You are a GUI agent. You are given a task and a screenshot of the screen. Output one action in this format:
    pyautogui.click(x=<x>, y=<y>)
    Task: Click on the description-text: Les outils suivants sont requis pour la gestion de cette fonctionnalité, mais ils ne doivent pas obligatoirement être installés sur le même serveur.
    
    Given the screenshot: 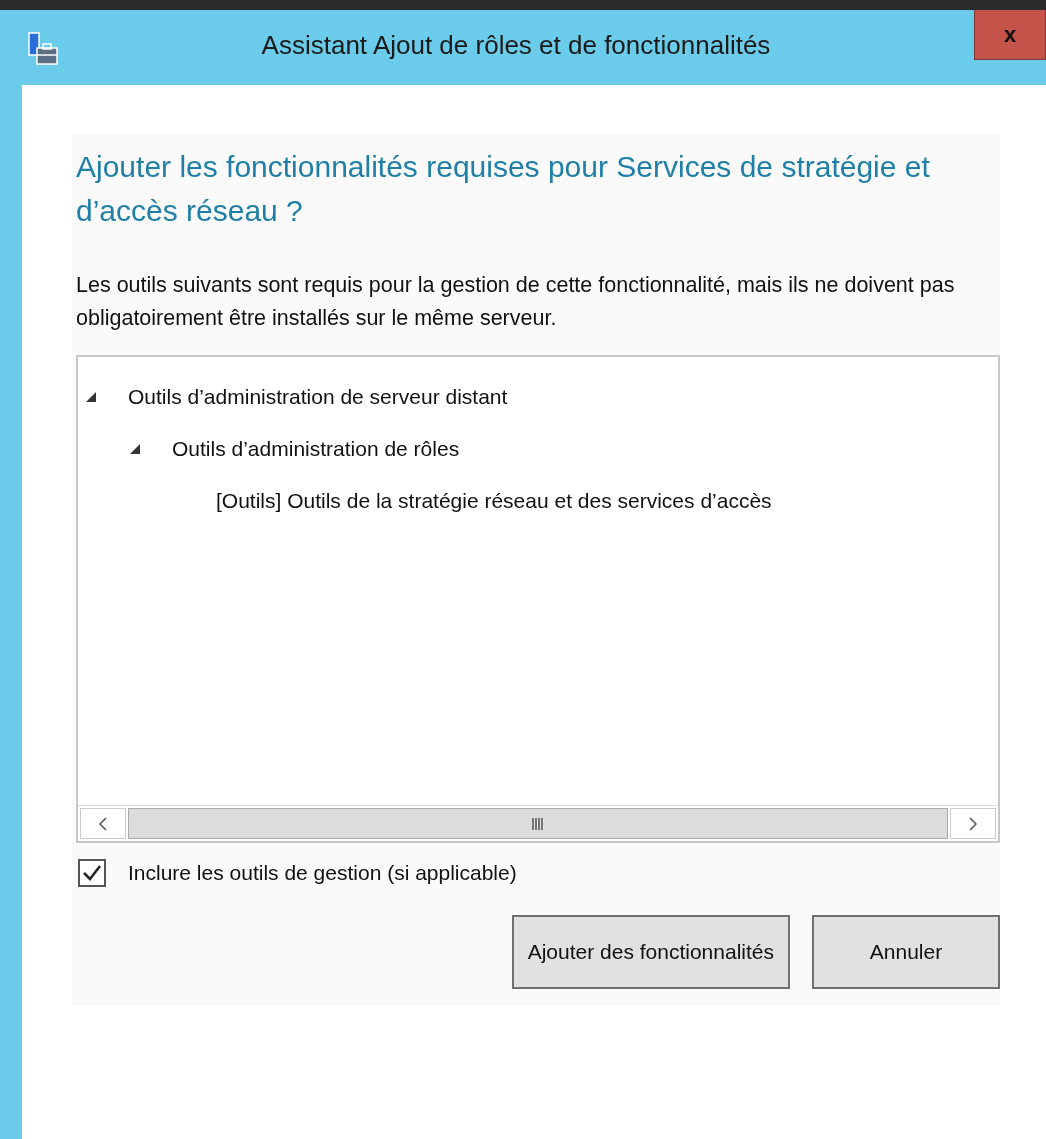 What is the action you would take?
    pyautogui.click(x=516, y=302)
    